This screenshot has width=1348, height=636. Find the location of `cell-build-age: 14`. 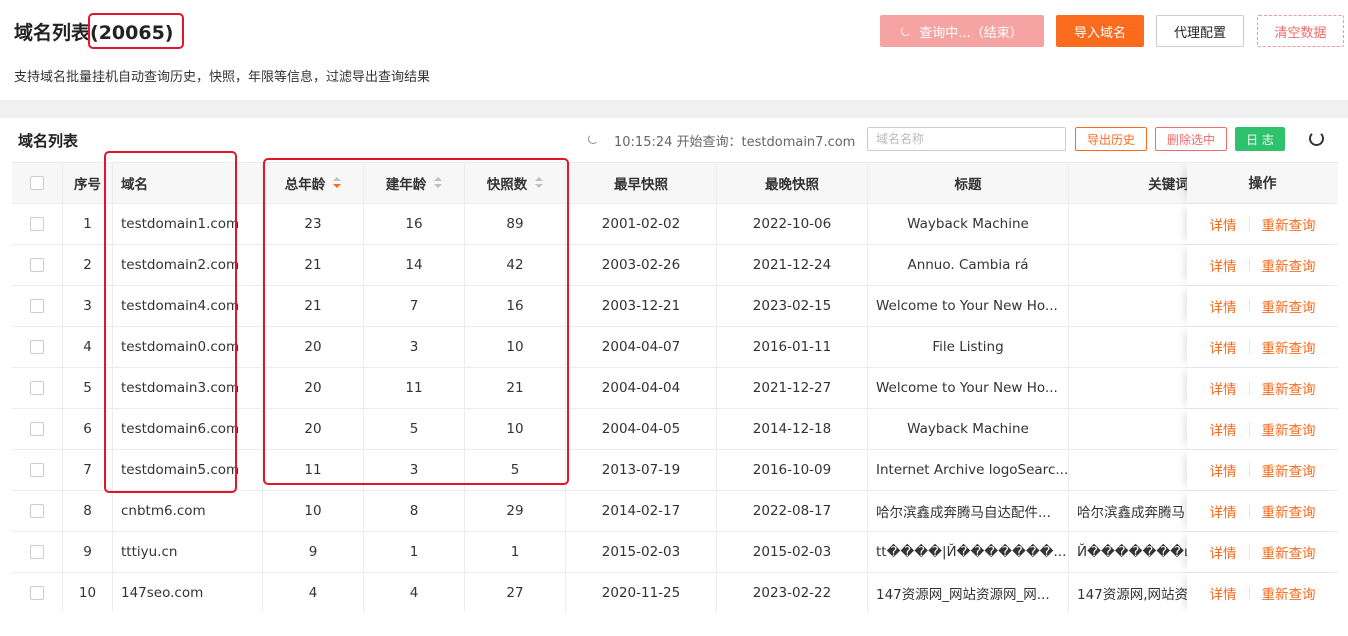

cell-build-age: 14 is located at coordinates (414, 265).